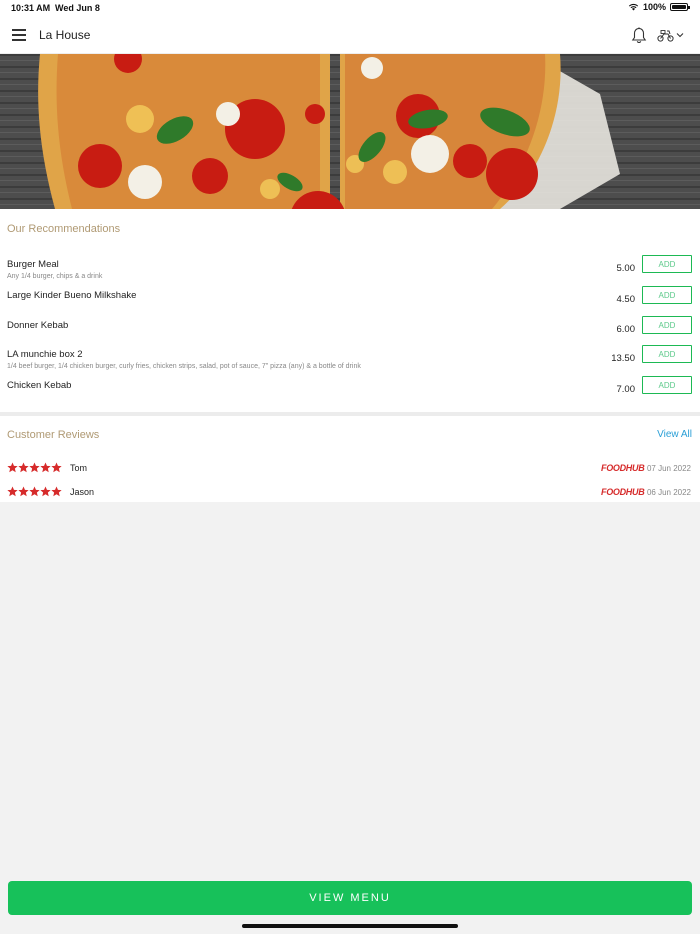 This screenshot has width=700, height=934. Describe the element at coordinates (31, 8) in the screenshot. I see `status-time: 10:31 AM` at that location.